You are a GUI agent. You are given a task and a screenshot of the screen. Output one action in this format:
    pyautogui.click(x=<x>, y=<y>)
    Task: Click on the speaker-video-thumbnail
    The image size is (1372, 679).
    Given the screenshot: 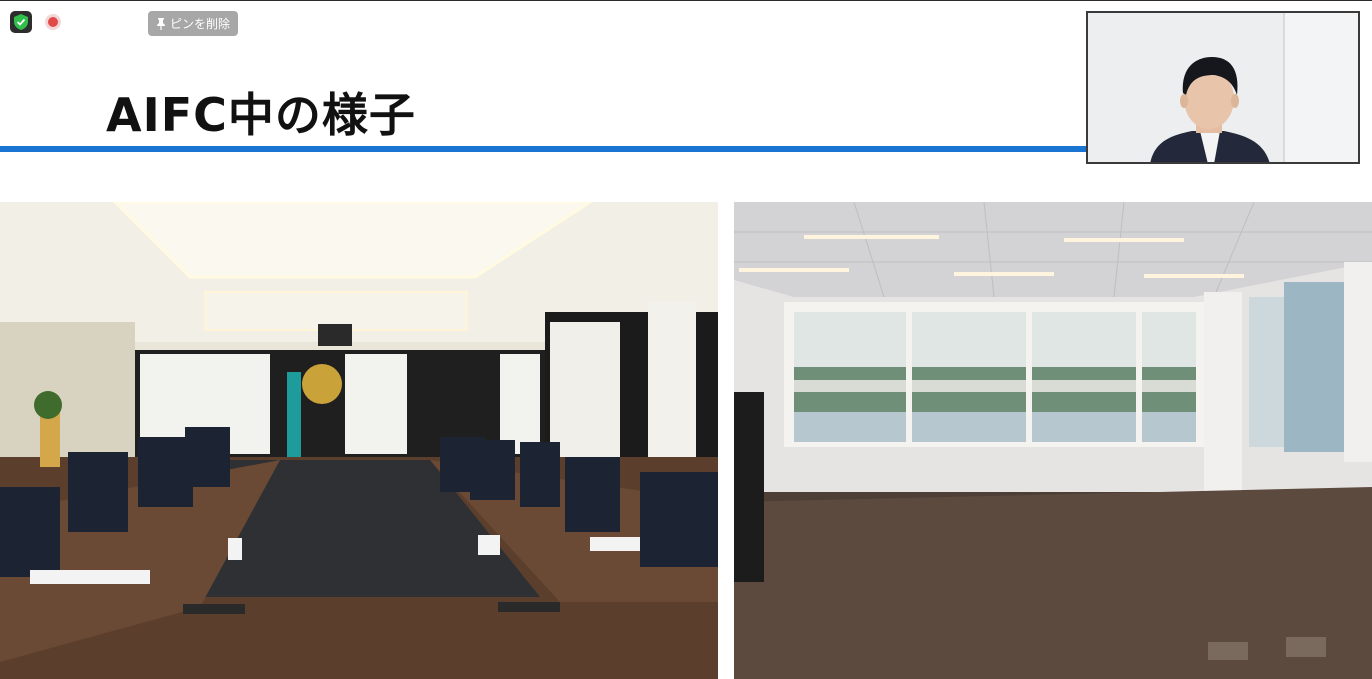 What is the action you would take?
    pyautogui.click(x=1223, y=87)
    